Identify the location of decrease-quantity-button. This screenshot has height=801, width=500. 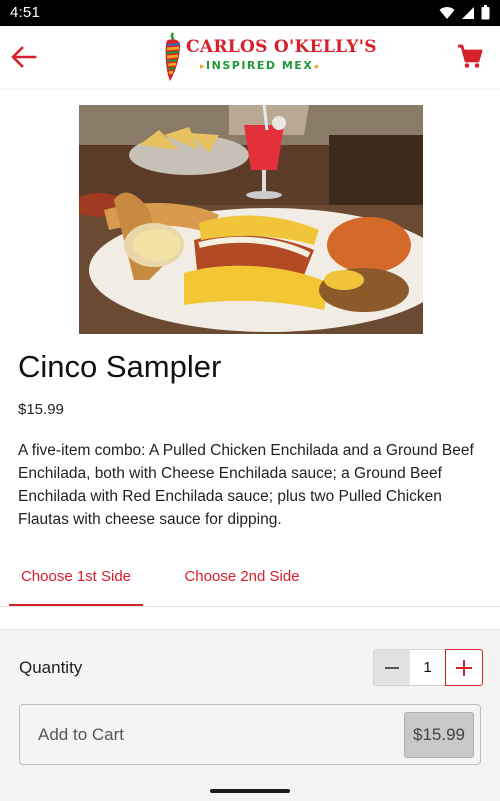
(392, 667).